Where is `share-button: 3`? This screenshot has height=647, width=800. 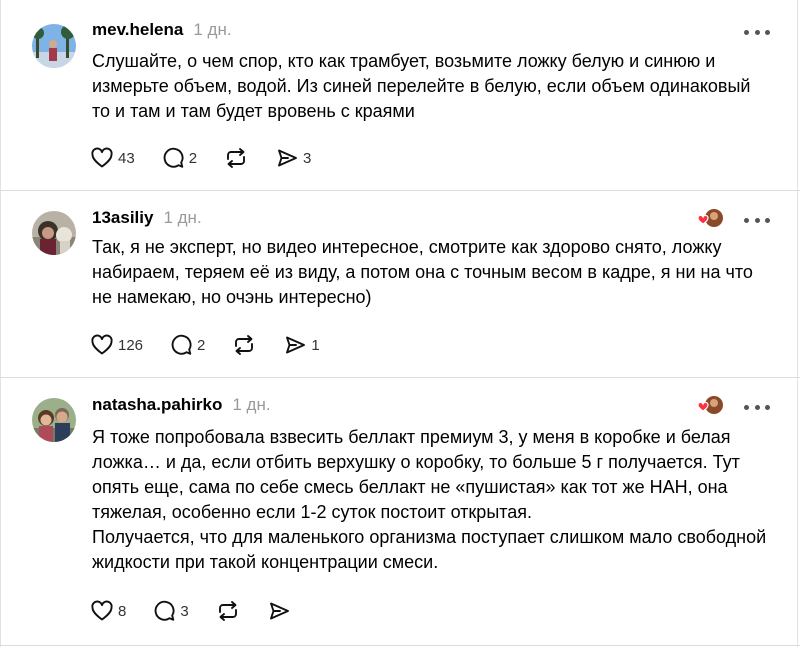
share-button: 3 is located at coordinates (293, 158).